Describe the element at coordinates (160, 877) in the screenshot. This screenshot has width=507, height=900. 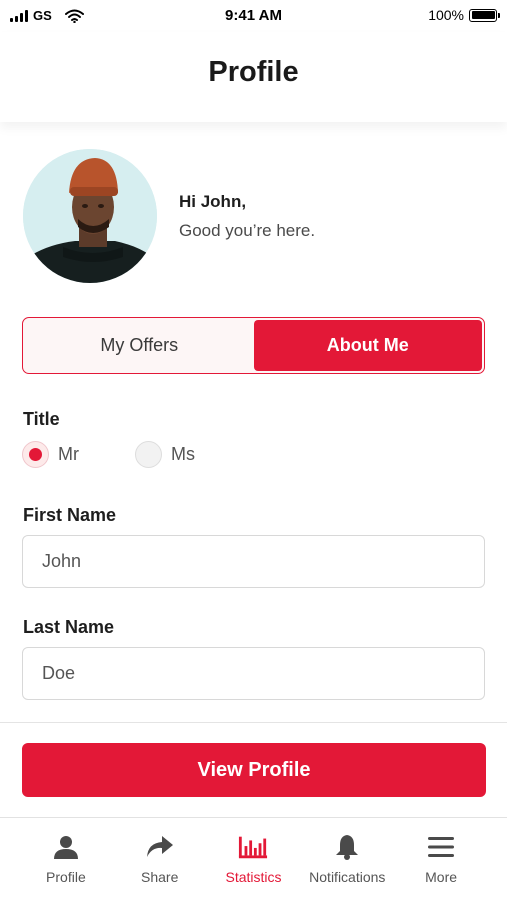
I see `tabbar-label-share: Share` at that location.